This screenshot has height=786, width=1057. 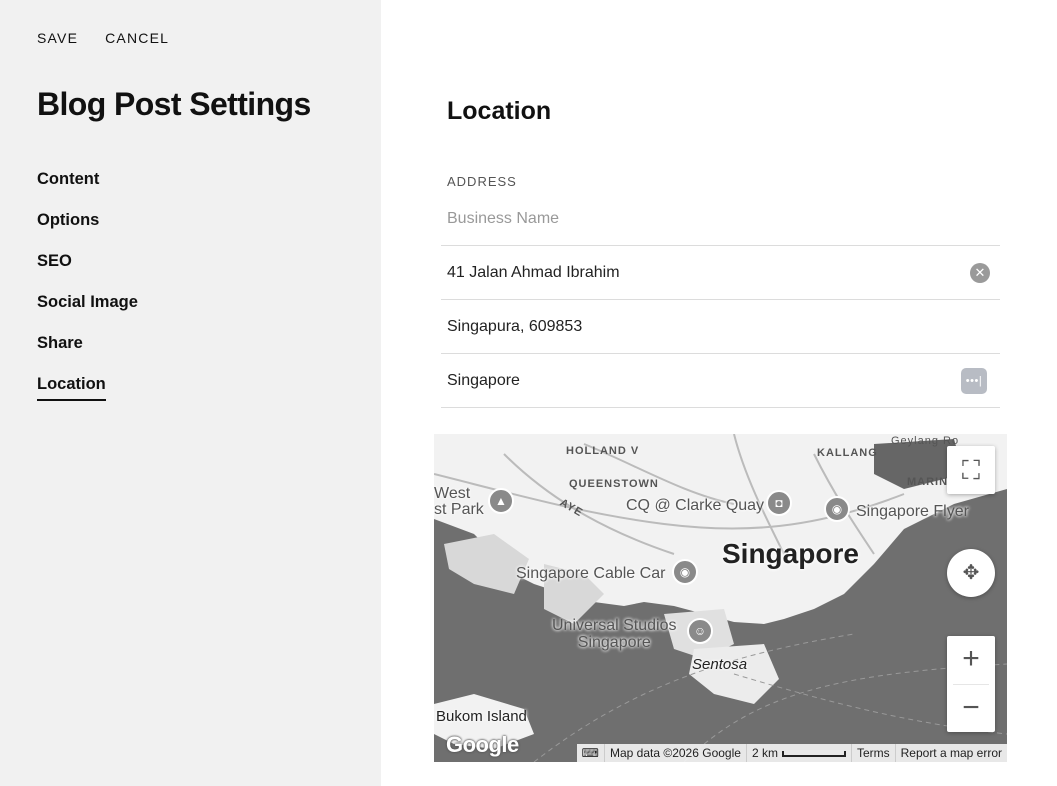 I want to click on map-label-west-park: West st Park, so click(x=459, y=501).